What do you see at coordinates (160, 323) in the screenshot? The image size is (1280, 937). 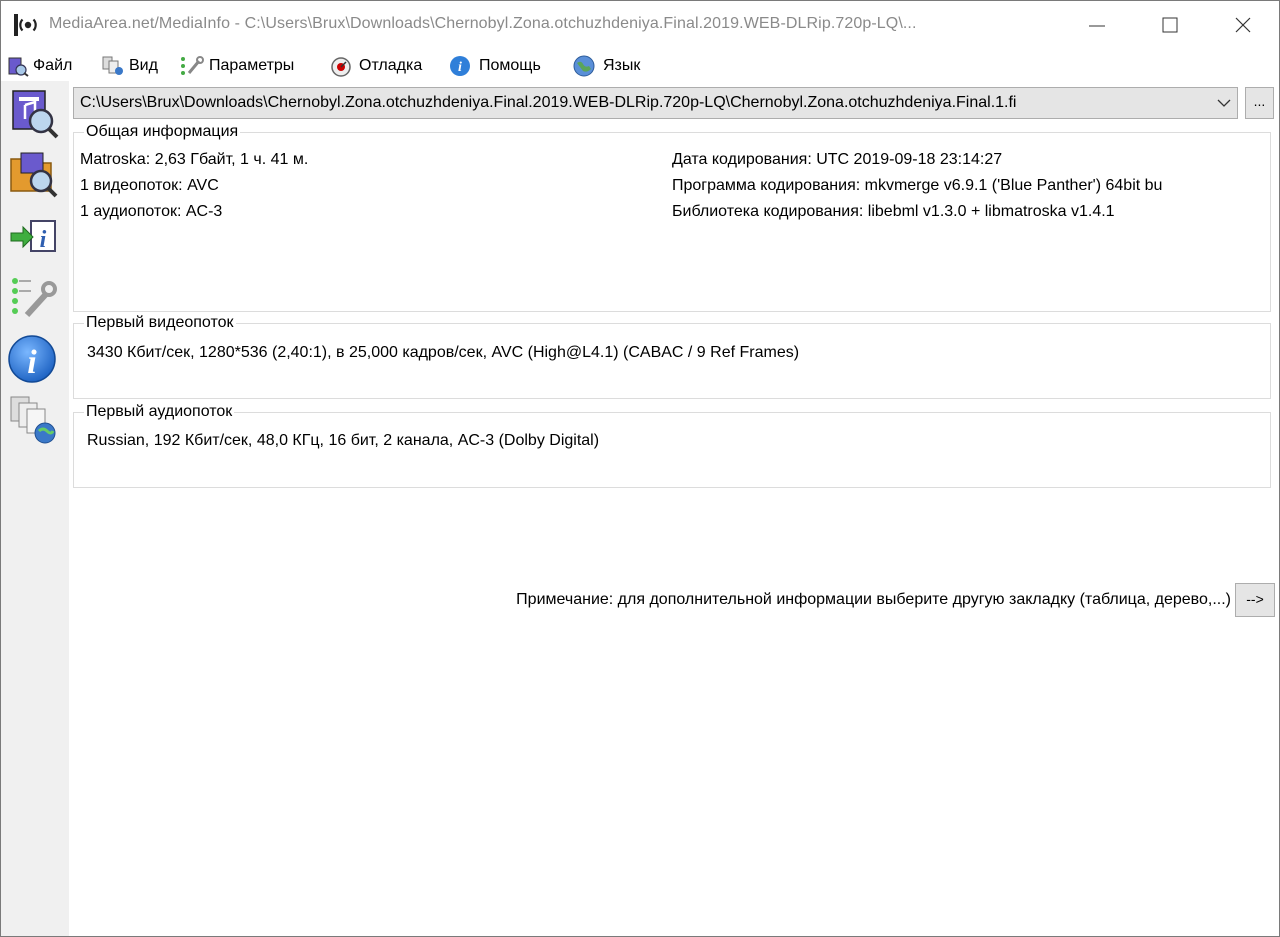 I see `video-stream-title: Первый видеопоток` at bounding box center [160, 323].